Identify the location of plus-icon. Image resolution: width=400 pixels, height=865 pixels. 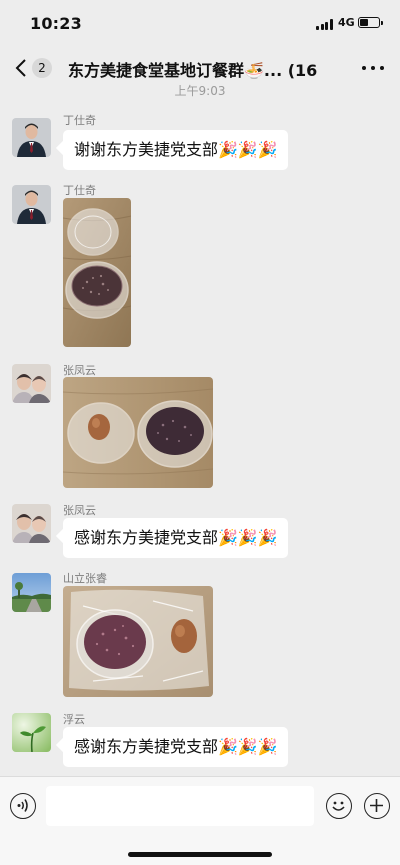
(377, 806).